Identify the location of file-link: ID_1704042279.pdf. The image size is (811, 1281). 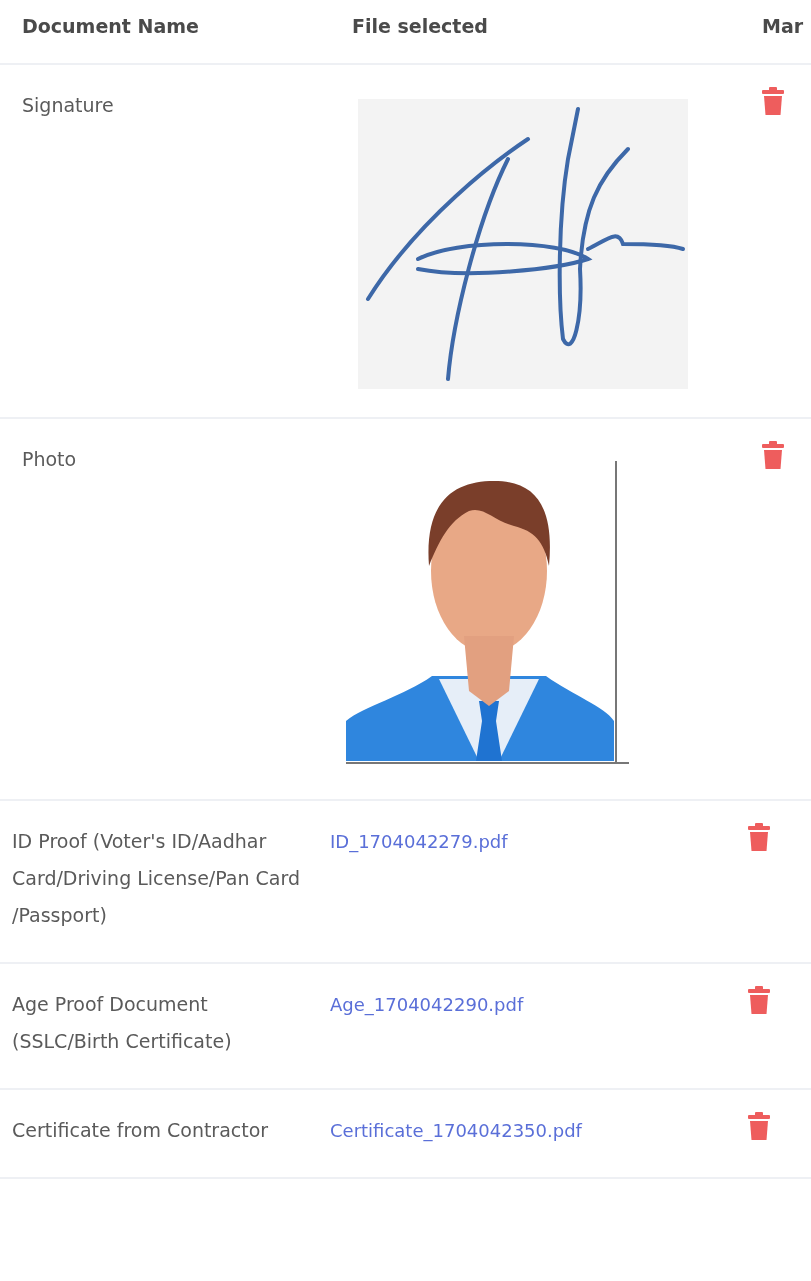
(419, 841).